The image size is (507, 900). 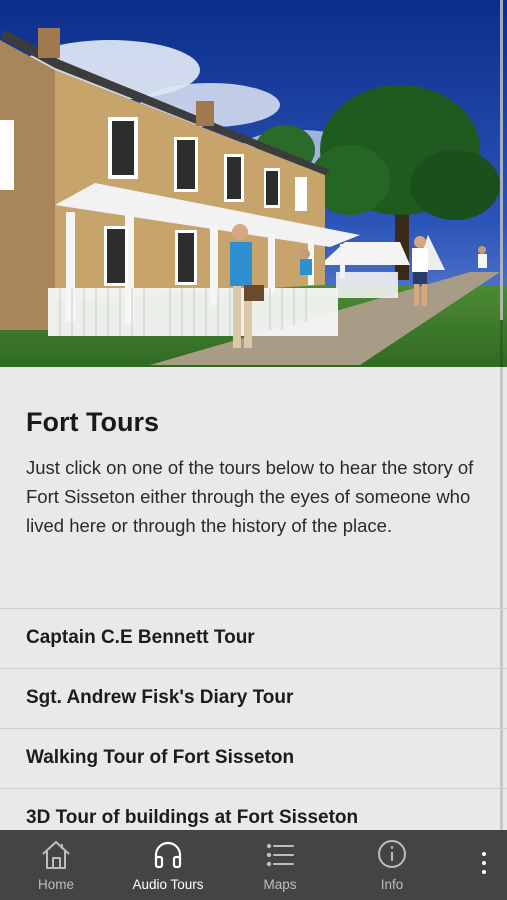 I want to click on nav-label-maps: Maps, so click(x=280, y=884).